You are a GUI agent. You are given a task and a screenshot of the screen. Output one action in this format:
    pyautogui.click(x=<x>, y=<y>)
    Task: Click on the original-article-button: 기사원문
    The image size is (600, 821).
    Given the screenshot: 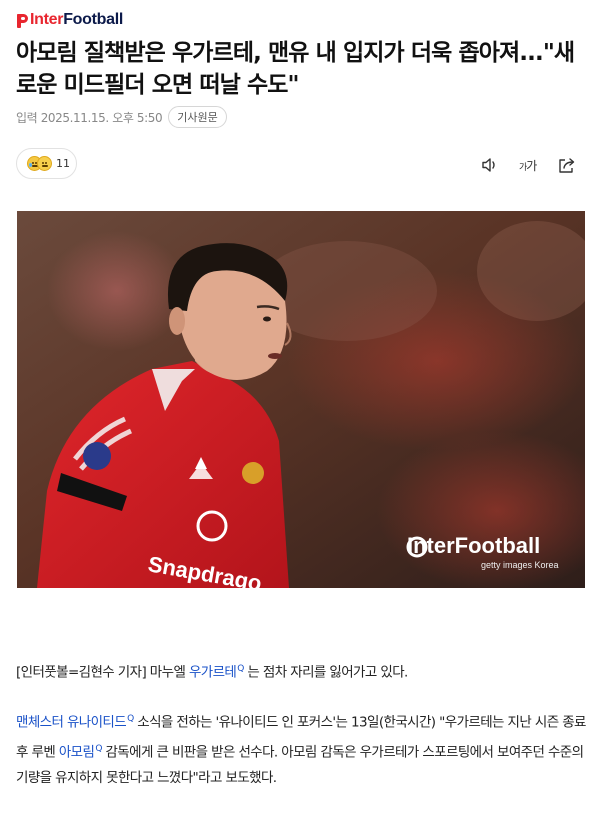 What is the action you would take?
    pyautogui.click(x=197, y=117)
    